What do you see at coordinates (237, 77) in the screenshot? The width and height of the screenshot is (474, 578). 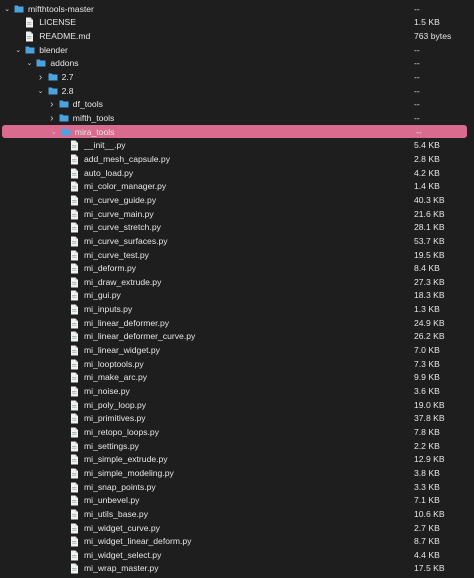 I see `folder-row: › 2.7 --` at bounding box center [237, 77].